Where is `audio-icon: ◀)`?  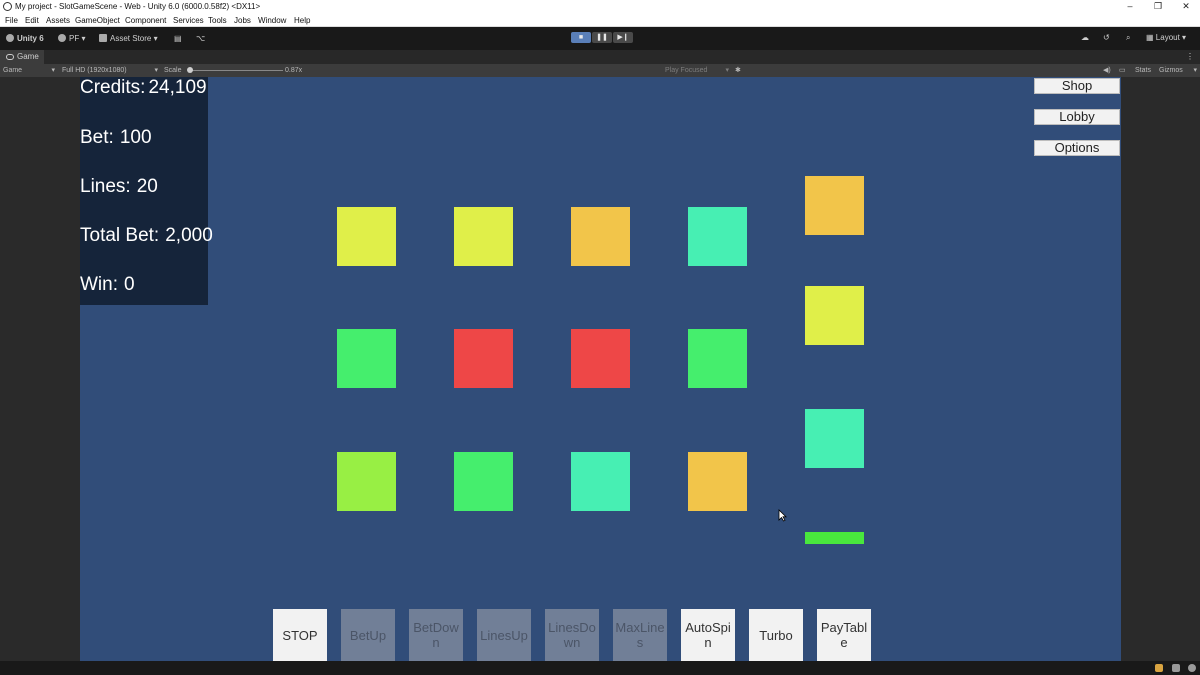
audio-icon: ◀) is located at coordinates (1107, 70).